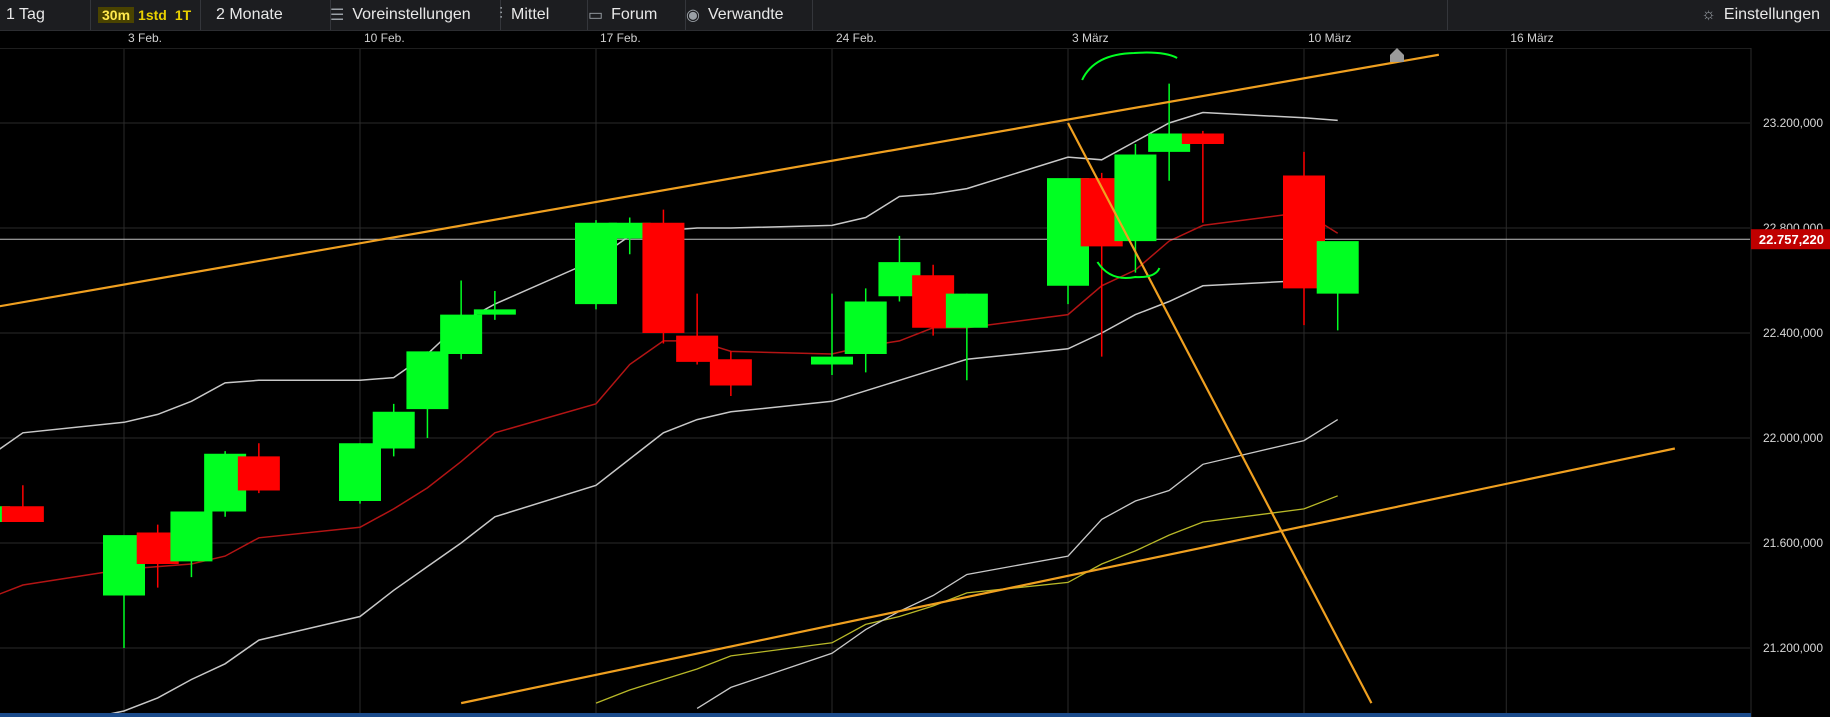  I want to click on x-tick-label: 10 März, so click(1329, 38).